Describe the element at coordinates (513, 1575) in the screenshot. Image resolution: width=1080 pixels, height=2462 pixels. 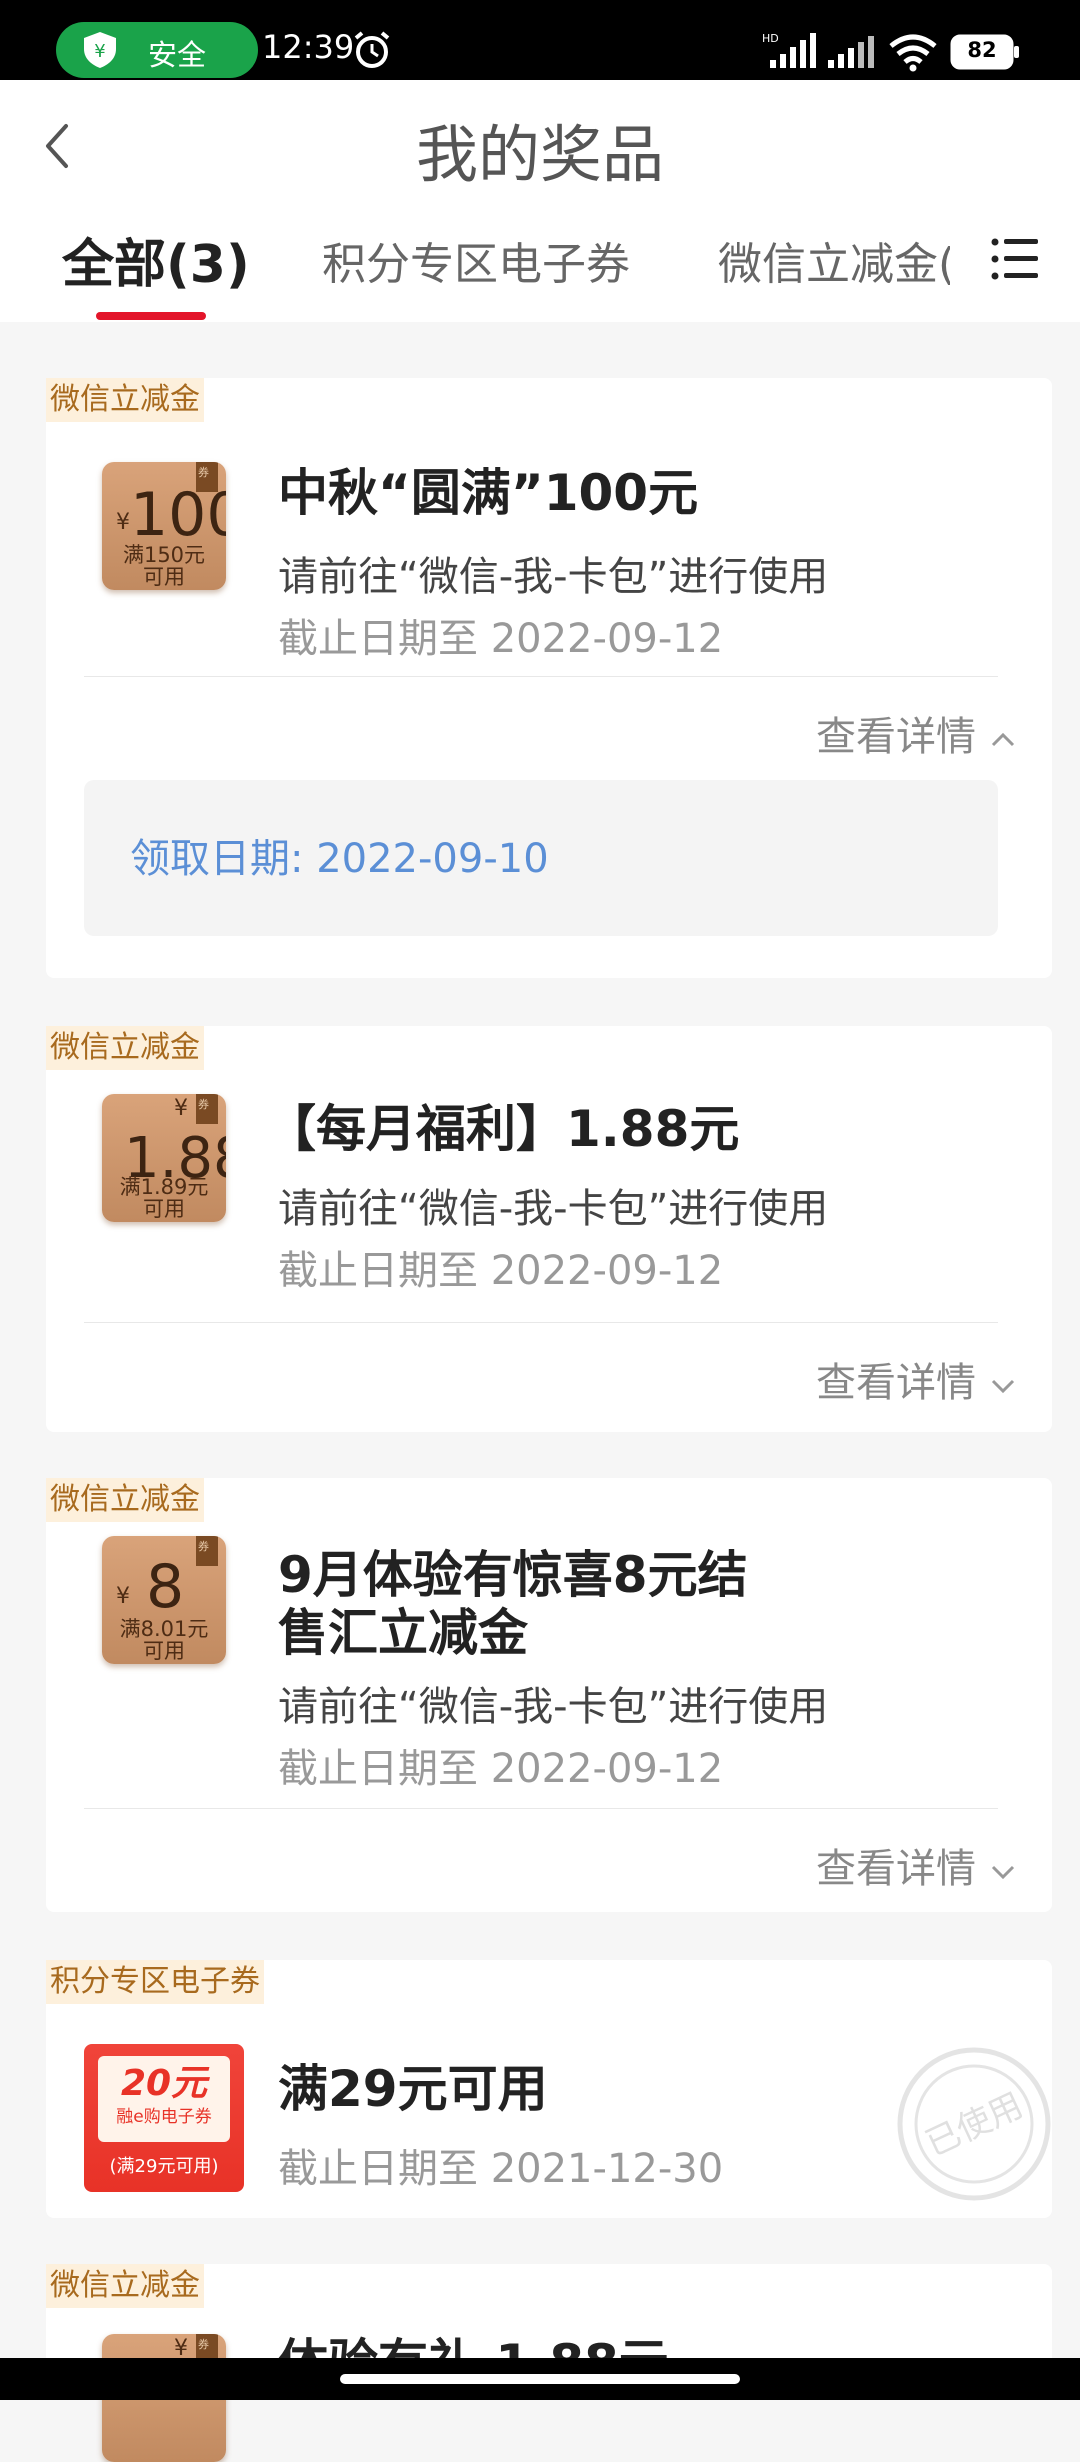
I see `prize-title-line: 9月体验有惊喜8元结` at that location.